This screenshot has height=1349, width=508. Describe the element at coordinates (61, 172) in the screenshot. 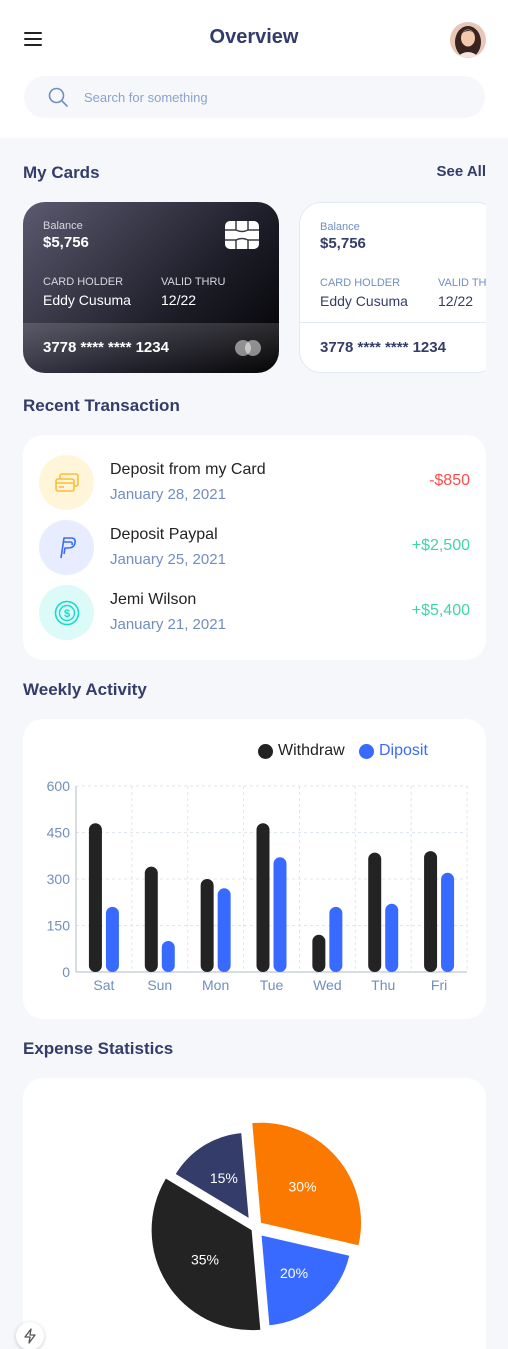

I see `my-cards-title: My Cards` at that location.